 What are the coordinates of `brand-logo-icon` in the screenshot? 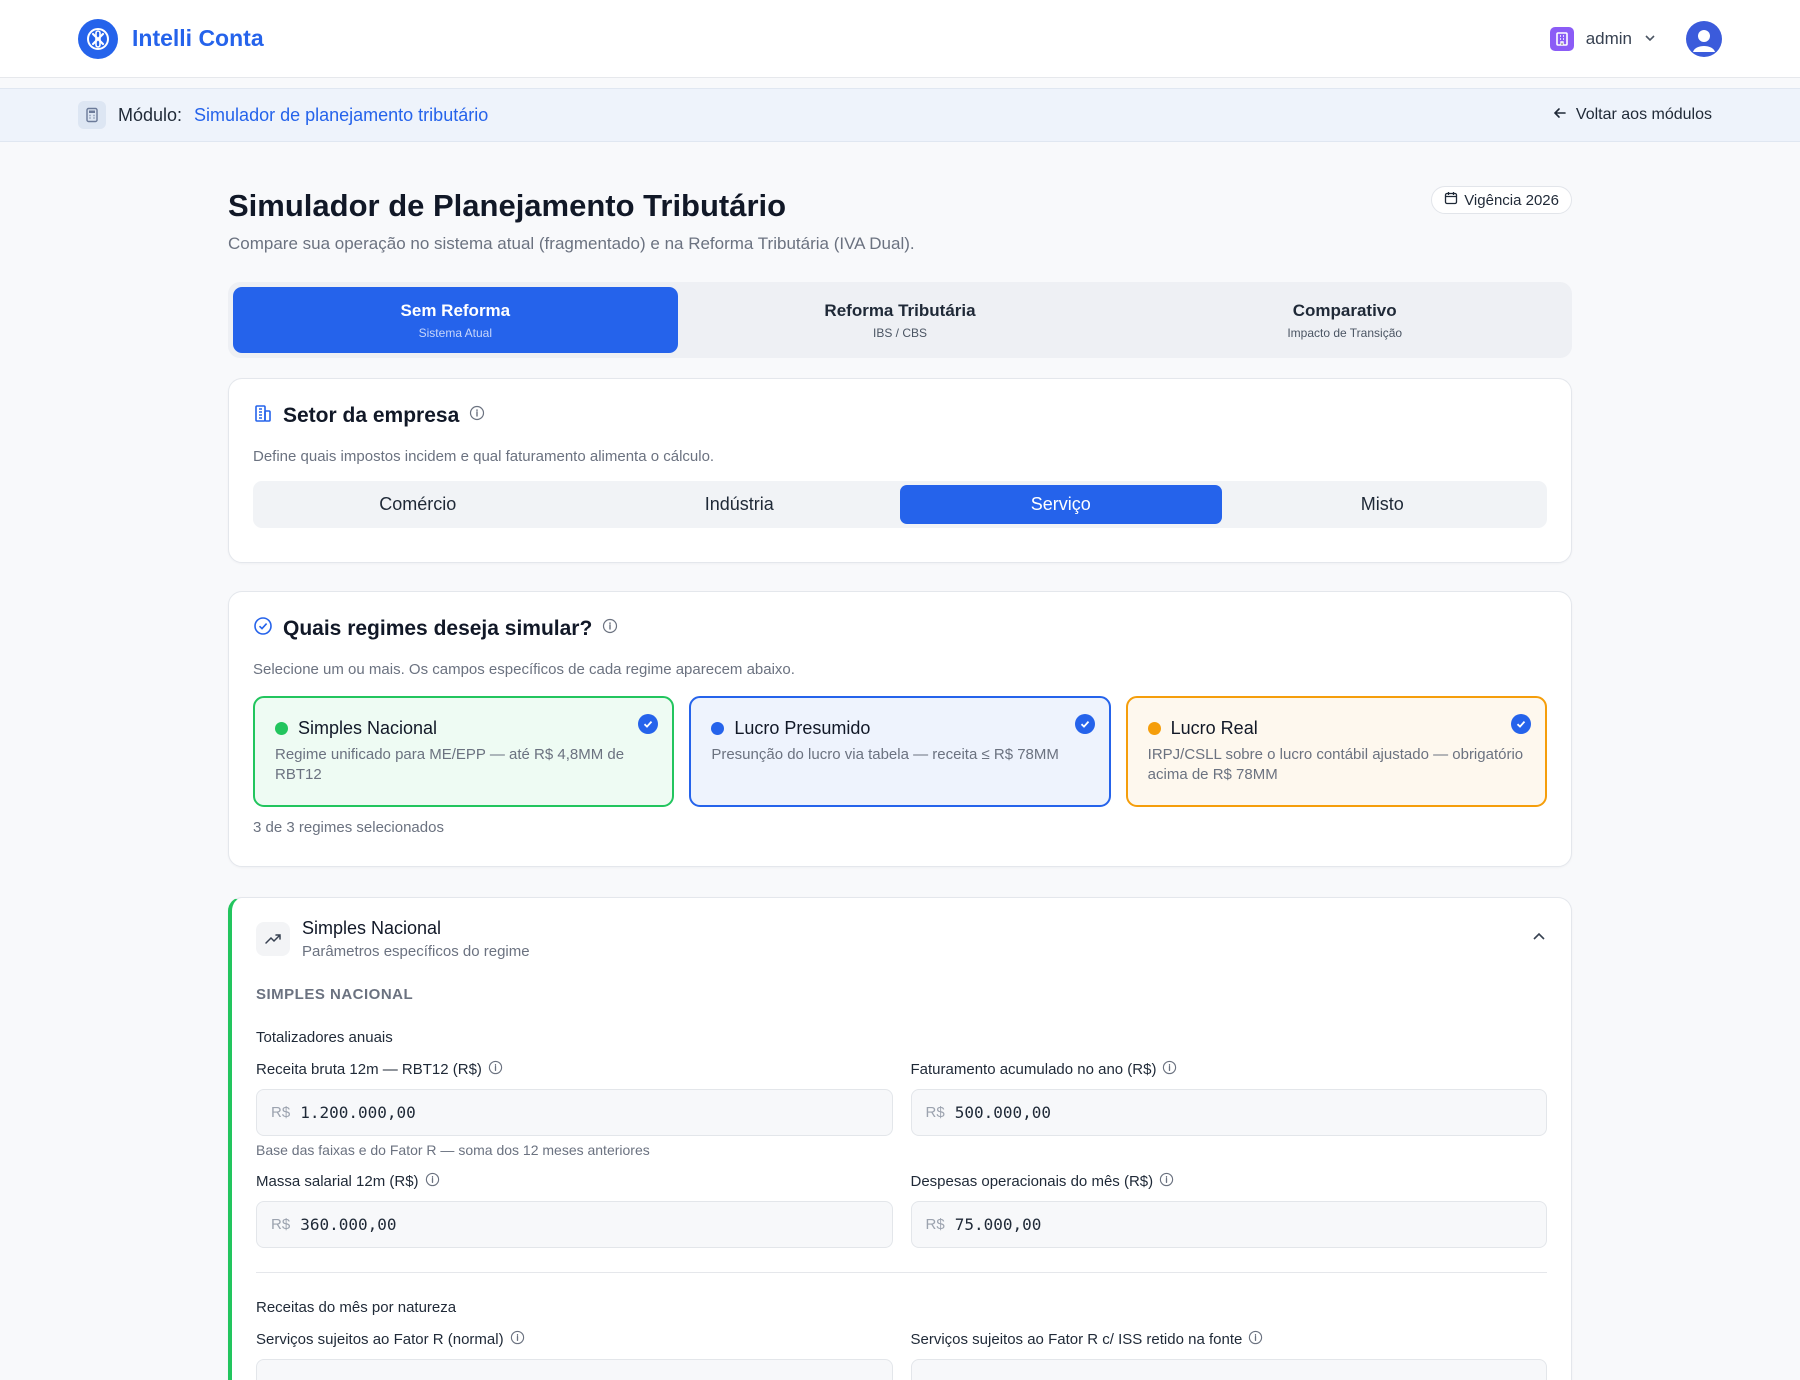 It's located at (98, 38).